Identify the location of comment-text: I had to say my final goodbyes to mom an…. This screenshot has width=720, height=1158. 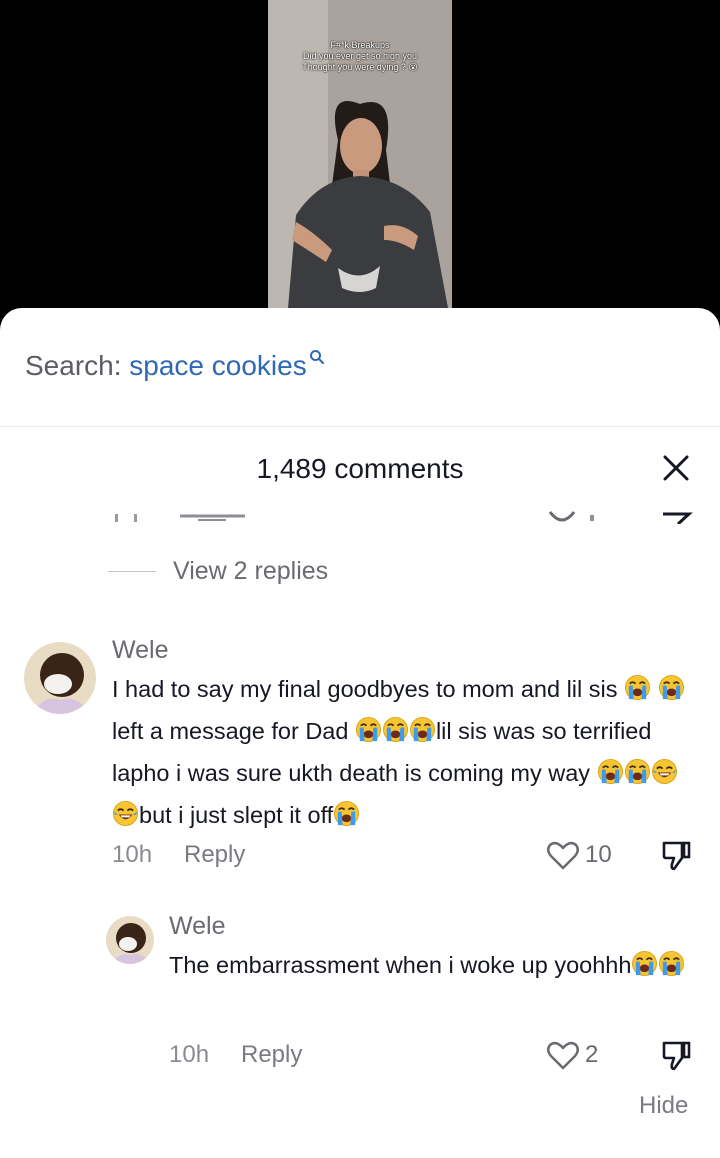
(402, 754).